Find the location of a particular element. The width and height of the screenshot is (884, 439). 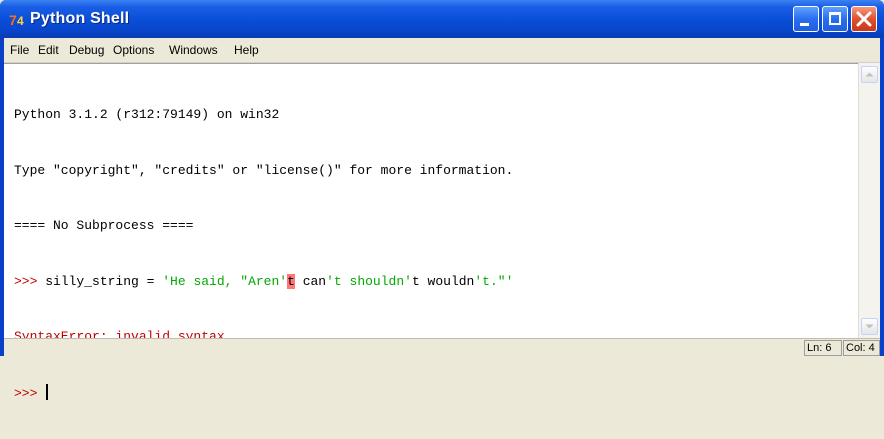

menu-windows: Windows is located at coordinates (193, 50).